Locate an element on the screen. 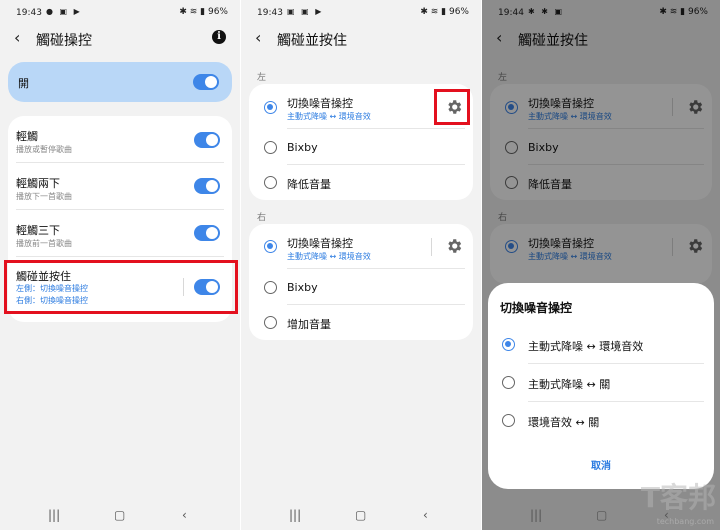 Image resolution: width=720 pixels, height=530 pixels. item-label: 輕觸 is located at coordinates (27, 136).